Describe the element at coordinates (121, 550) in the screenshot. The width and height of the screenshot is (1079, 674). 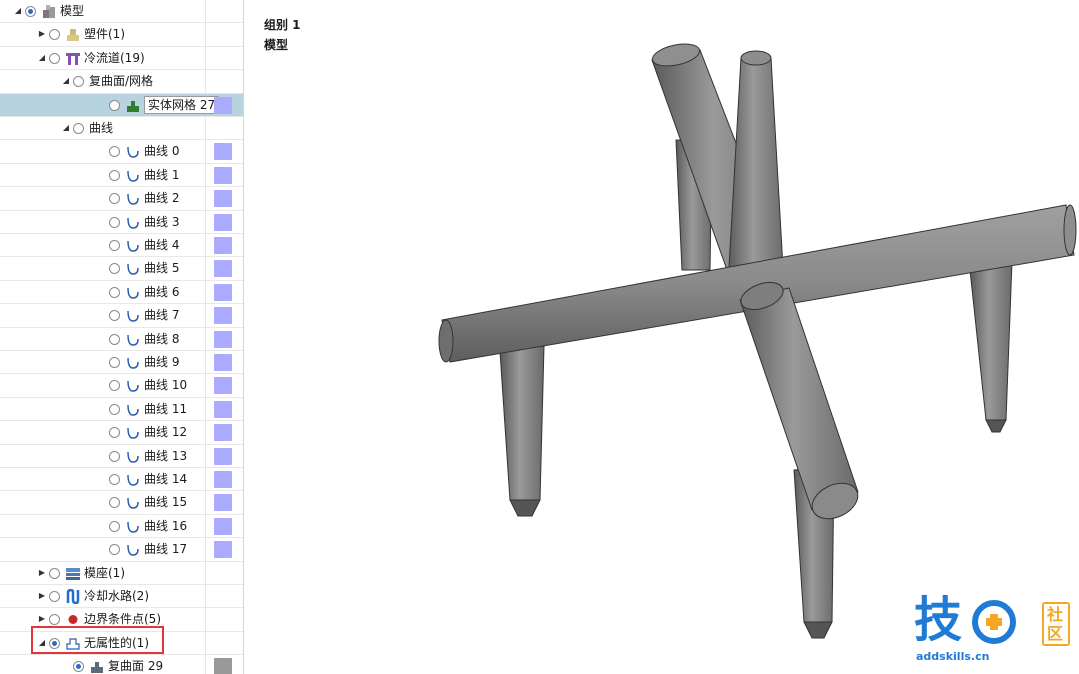
I see `tree-row: 曲线 17` at that location.